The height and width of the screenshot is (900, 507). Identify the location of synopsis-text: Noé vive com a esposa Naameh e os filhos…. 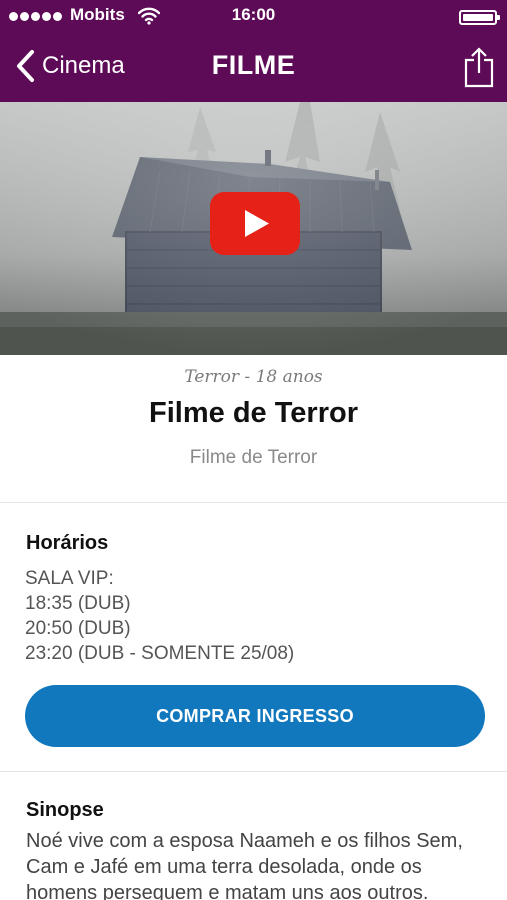
(244, 865).